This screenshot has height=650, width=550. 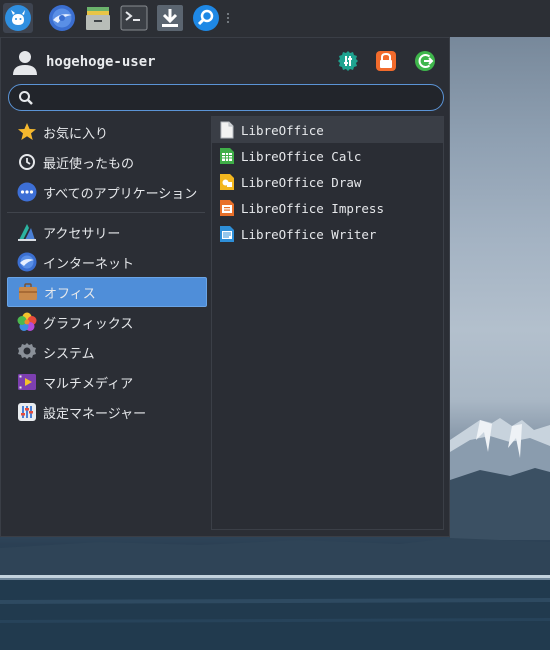 What do you see at coordinates (226, 208) in the screenshot?
I see `libreoffice-impress-icon` at bounding box center [226, 208].